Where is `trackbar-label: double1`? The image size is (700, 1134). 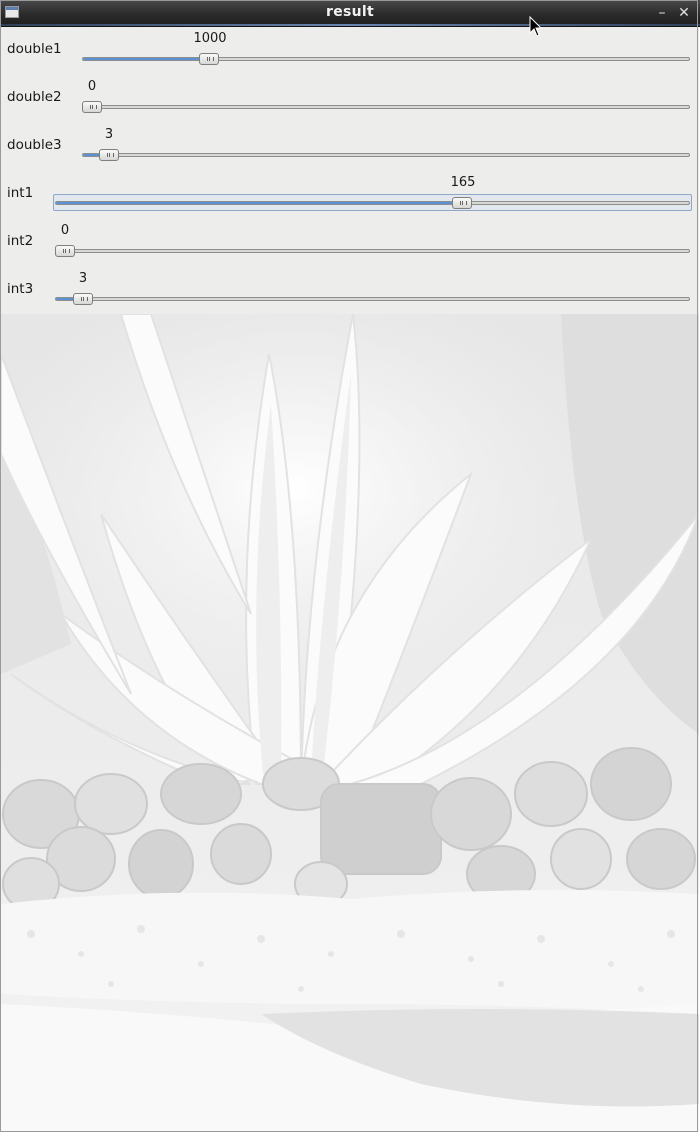
trackbar-label: double1 is located at coordinates (34, 49).